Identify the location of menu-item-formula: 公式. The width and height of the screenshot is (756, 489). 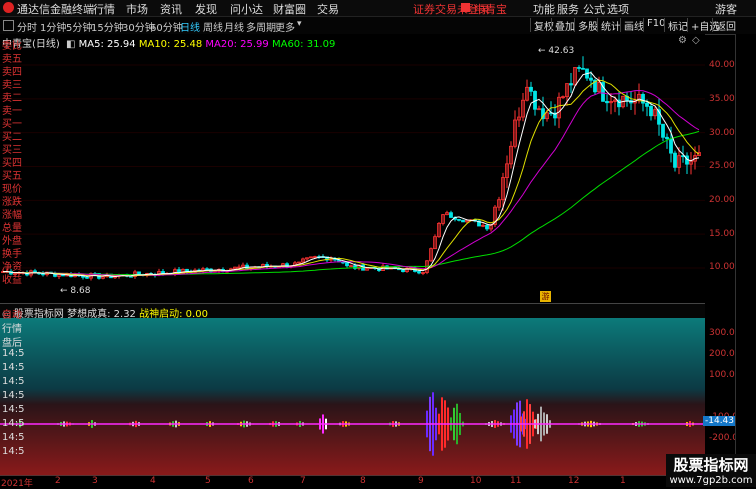
(594, 9).